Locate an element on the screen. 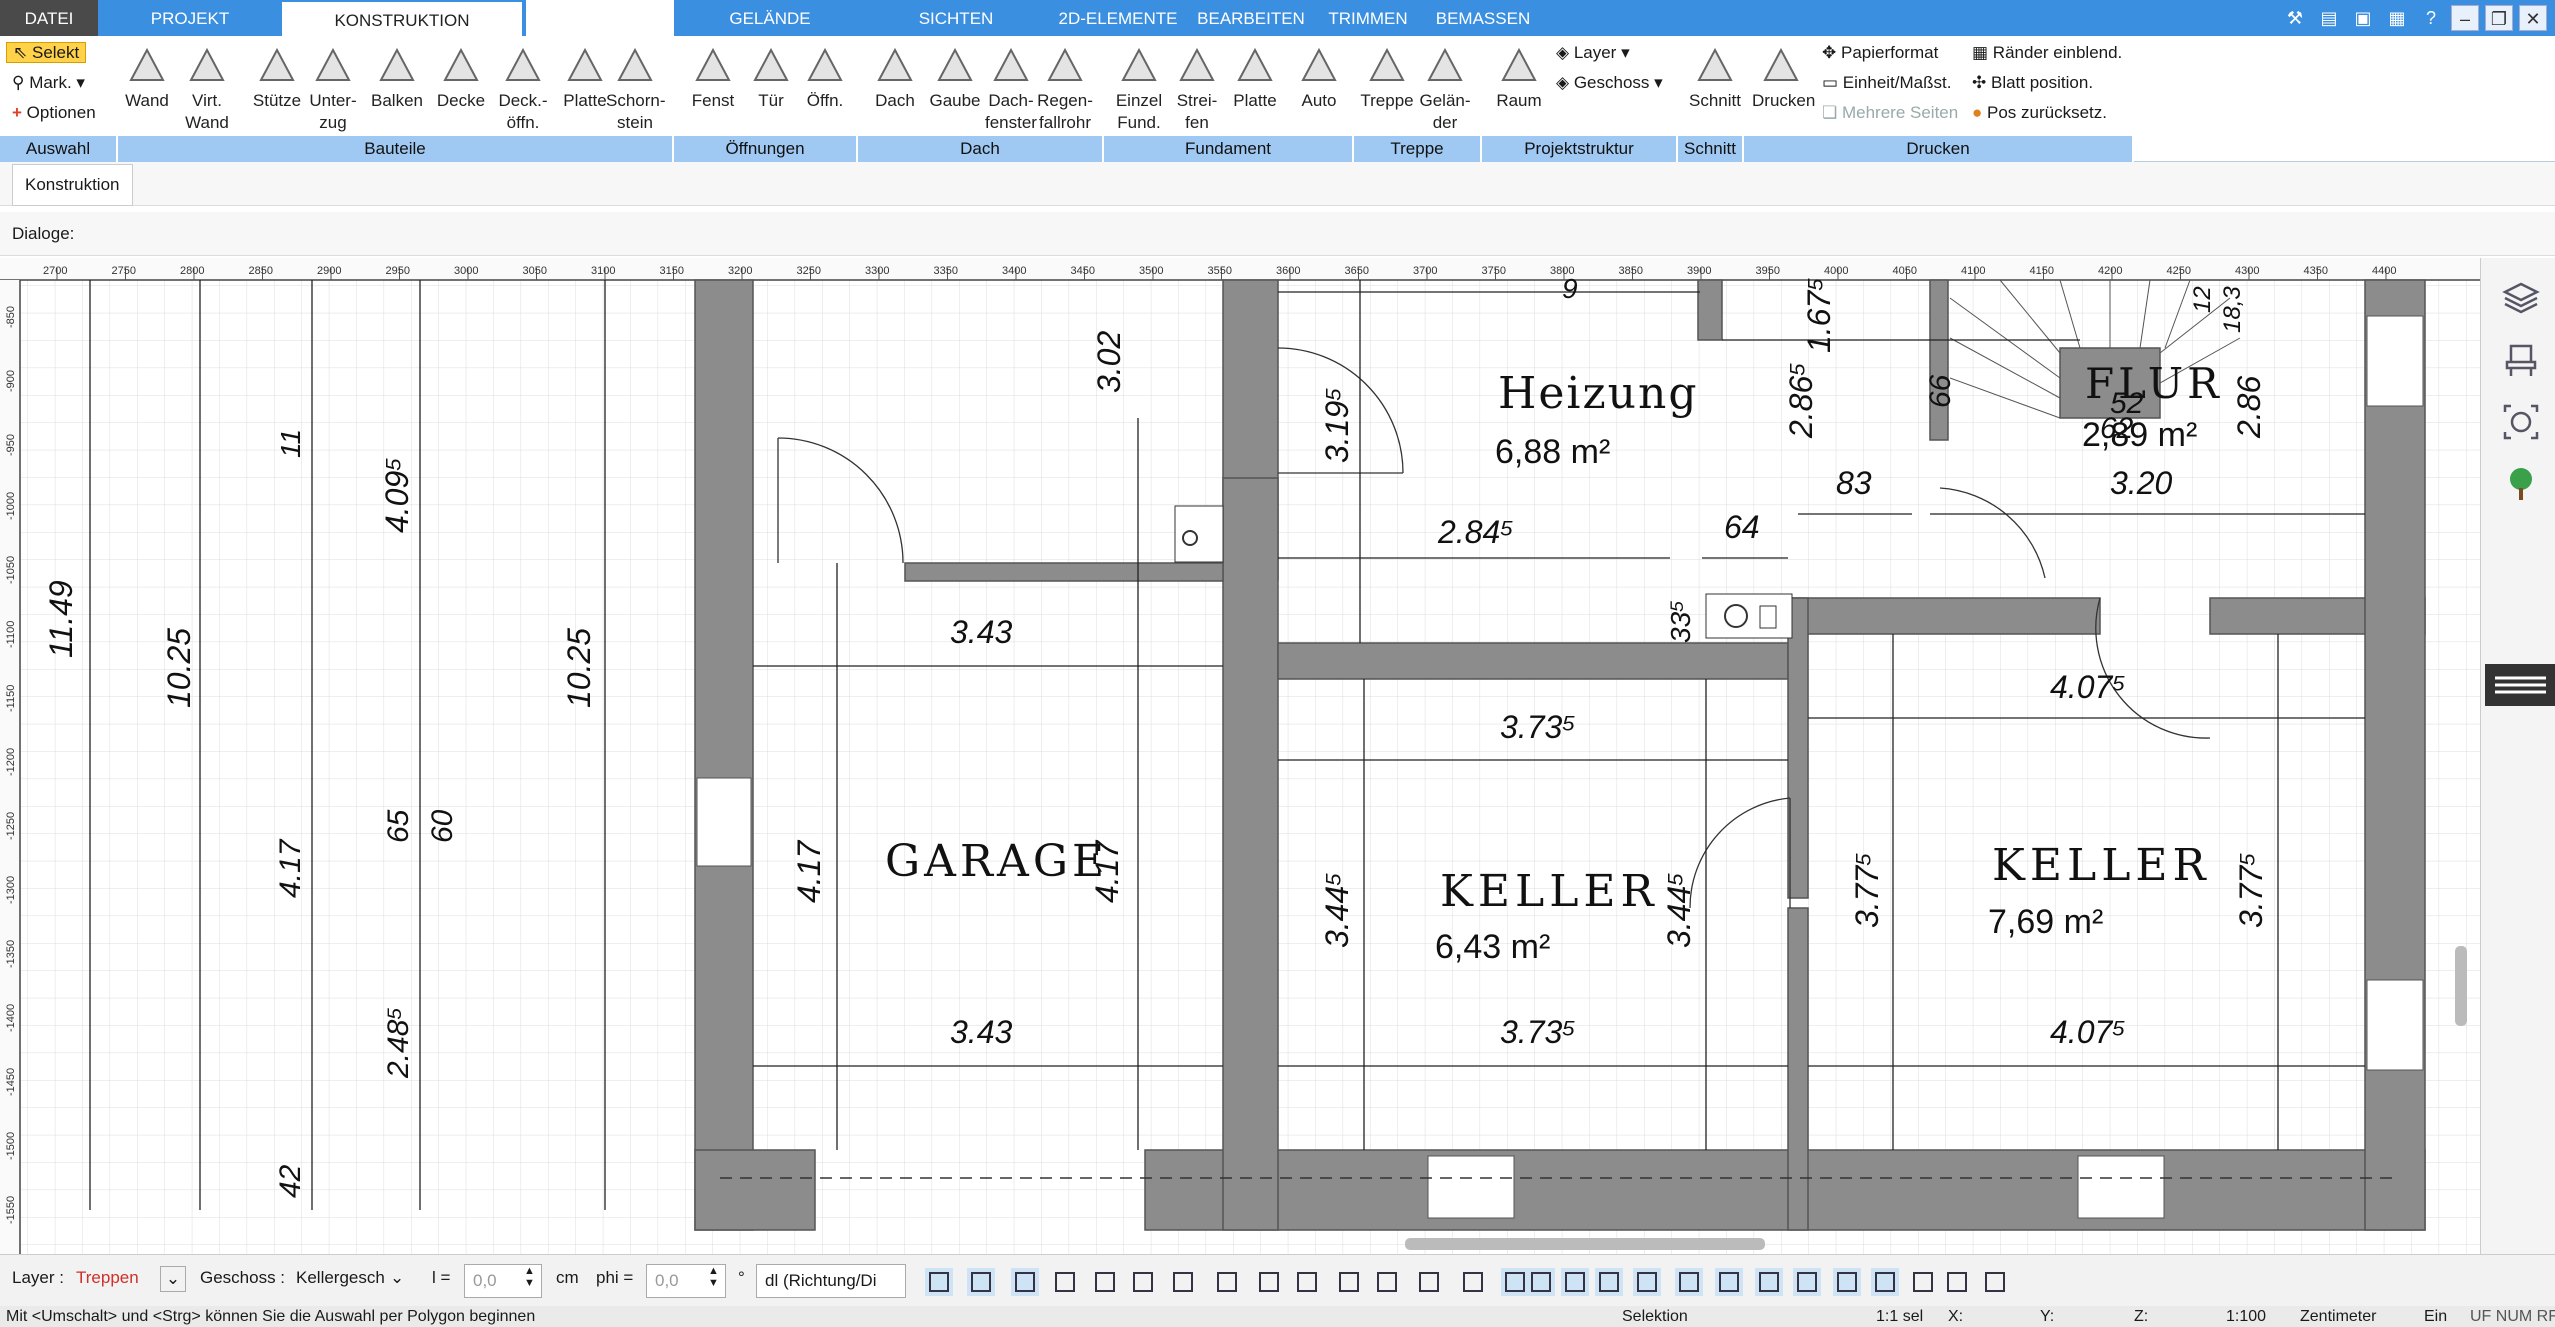 The image size is (2555, 1327). tab-konstruktion: KONSTRUKTION is located at coordinates (402, 18).